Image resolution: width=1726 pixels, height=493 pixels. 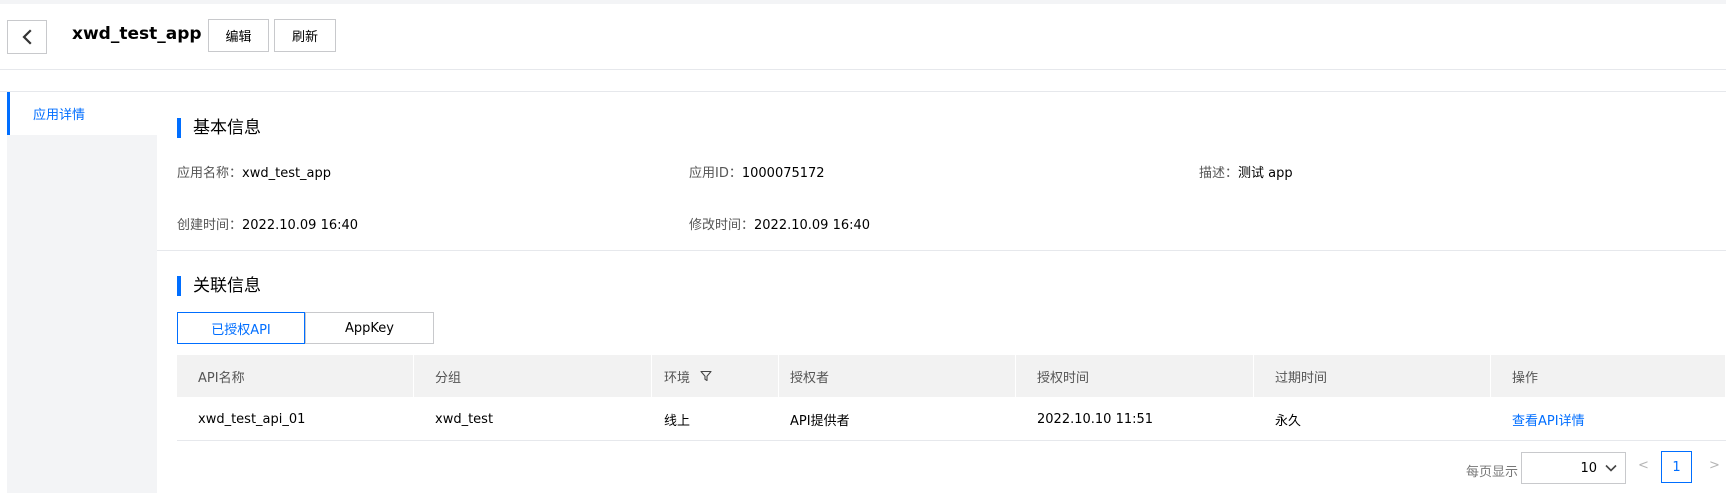 I want to click on page-number-button: 1, so click(x=1676, y=467).